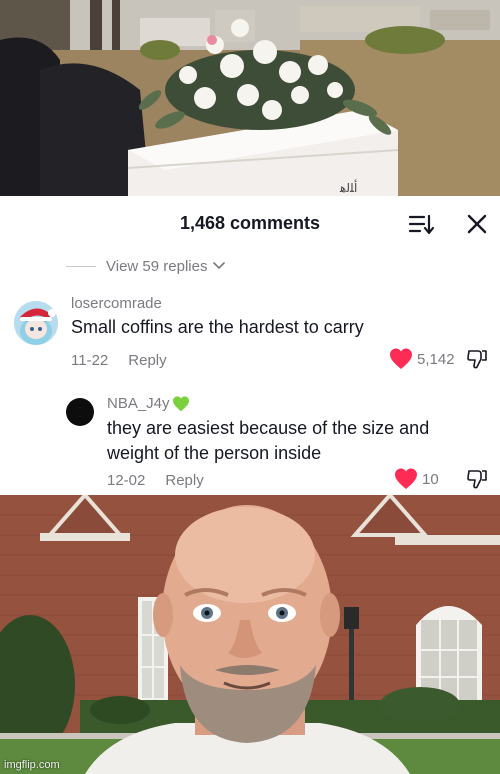 The height and width of the screenshot is (774, 500). What do you see at coordinates (90, 360) in the screenshot?
I see `comment-date: 11-22` at bounding box center [90, 360].